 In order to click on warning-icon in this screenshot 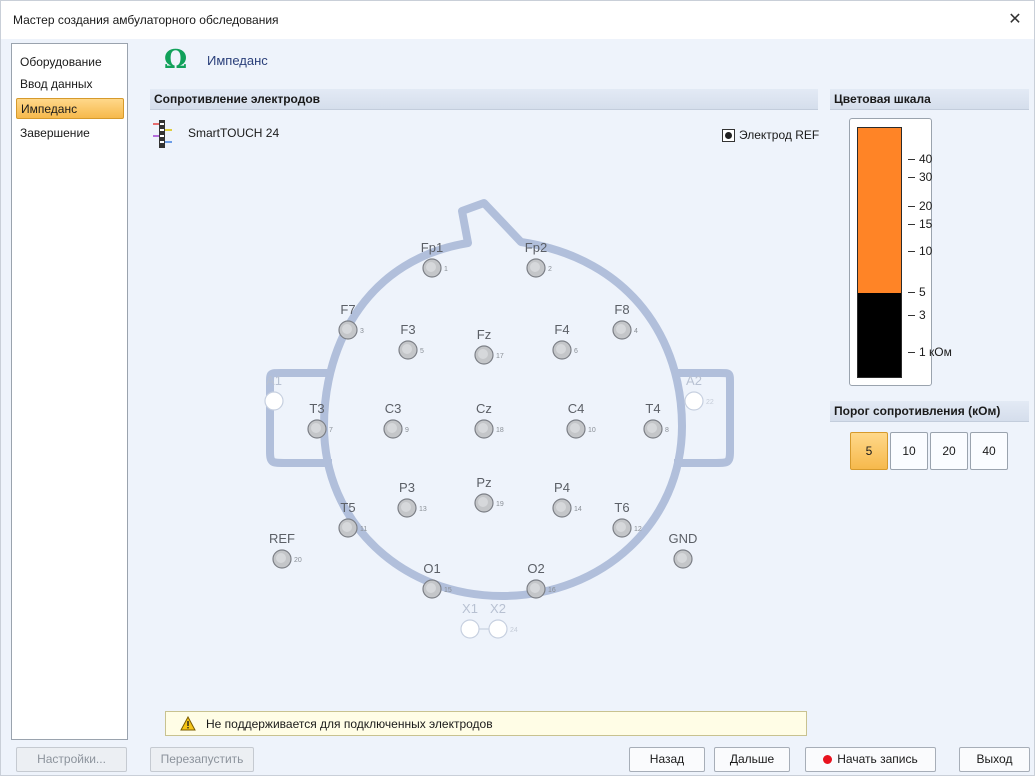, I will do `click(188, 723)`.